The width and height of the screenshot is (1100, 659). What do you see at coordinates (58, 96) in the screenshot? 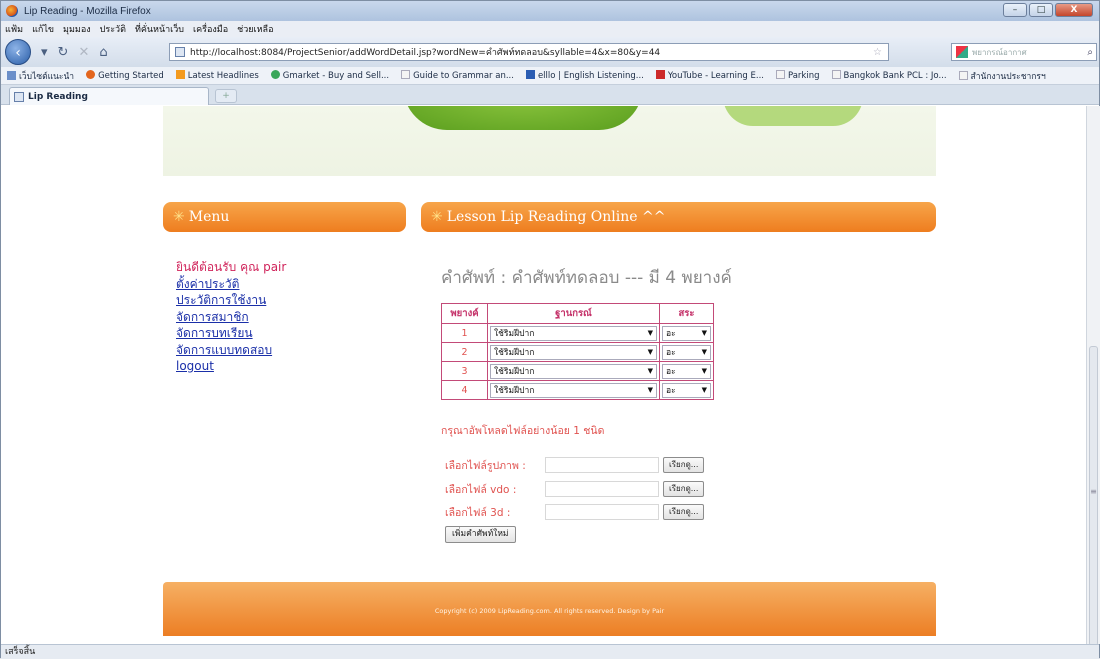
I see `tab-label: Lip Reading` at bounding box center [58, 96].